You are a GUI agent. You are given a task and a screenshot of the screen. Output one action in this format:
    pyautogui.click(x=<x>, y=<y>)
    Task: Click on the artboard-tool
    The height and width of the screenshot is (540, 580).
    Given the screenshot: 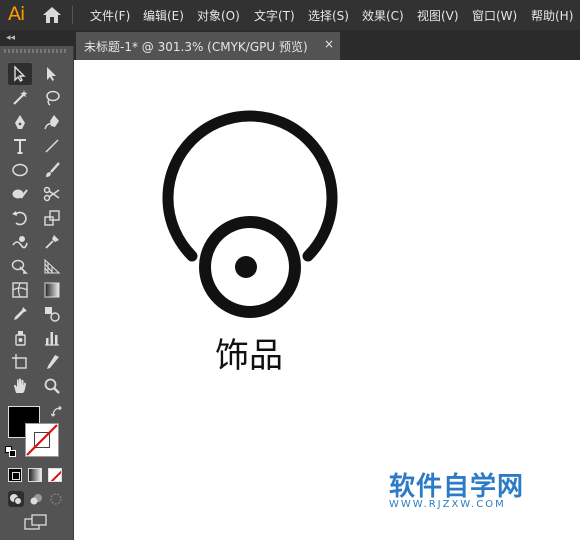 What is the action you would take?
    pyautogui.click(x=20, y=362)
    